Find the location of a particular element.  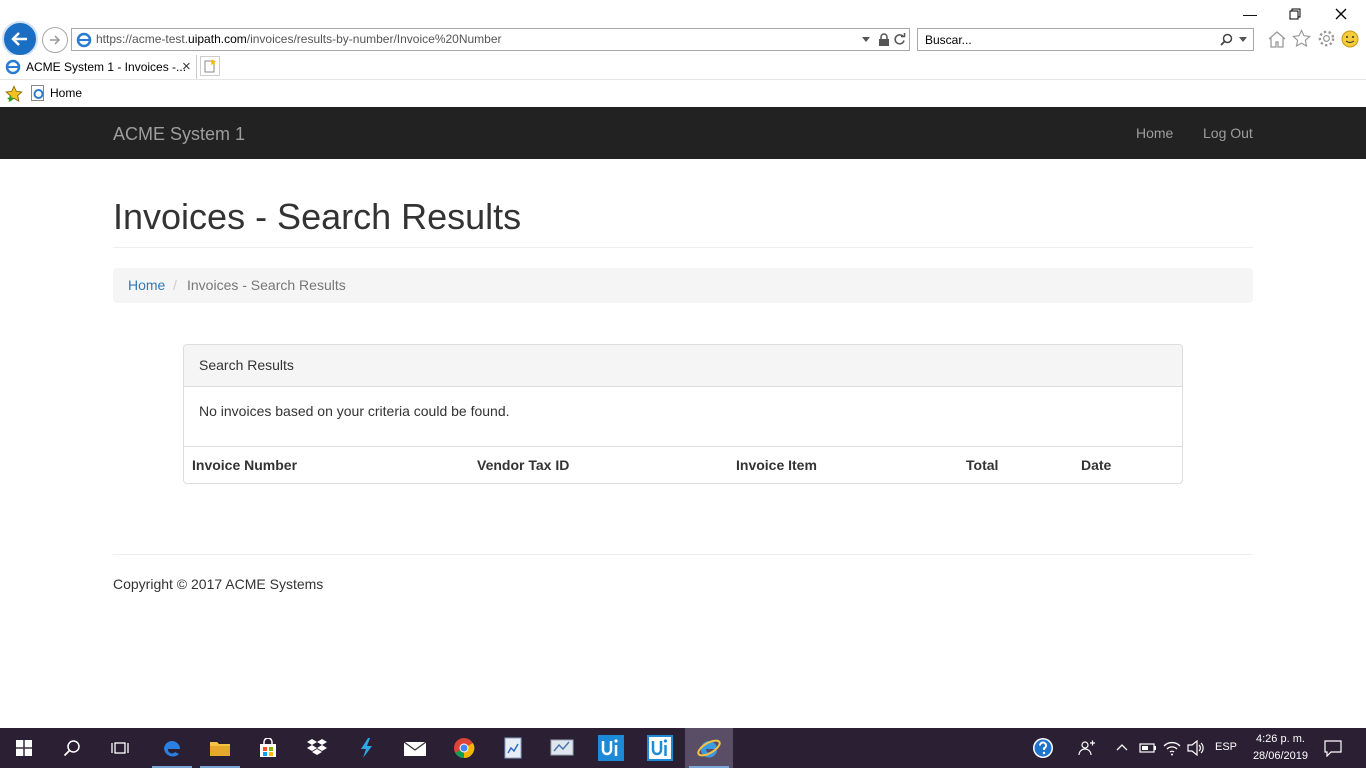

favorites-star-icon is located at coordinates (1301, 38).